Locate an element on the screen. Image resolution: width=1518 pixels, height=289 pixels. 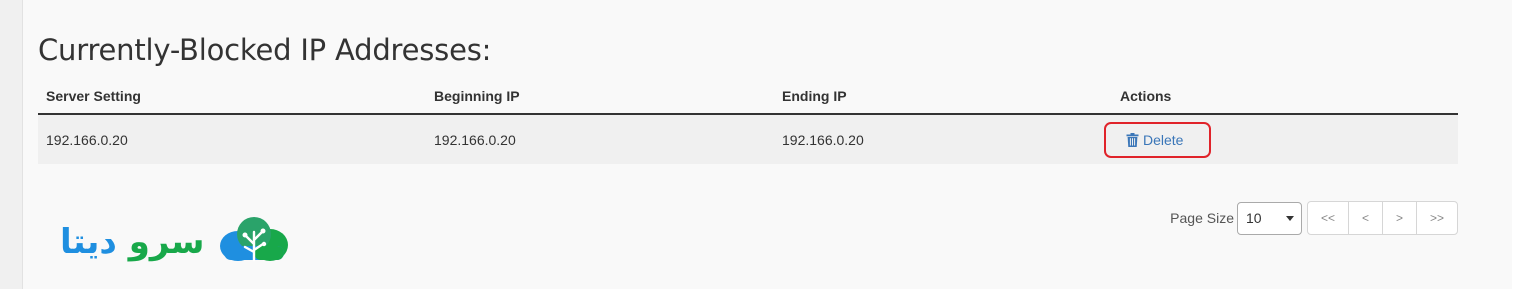
page-size-select: 10 is located at coordinates (1269, 218).